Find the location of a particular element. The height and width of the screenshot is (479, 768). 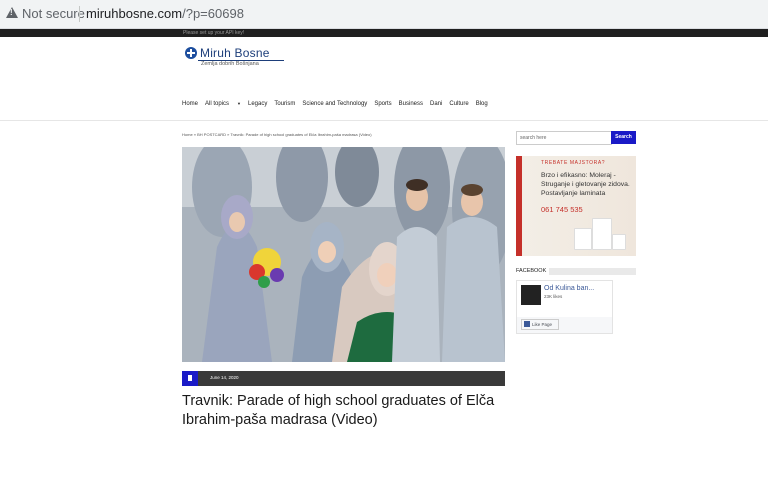

facebook-like-button: Like Page is located at coordinates (540, 324).